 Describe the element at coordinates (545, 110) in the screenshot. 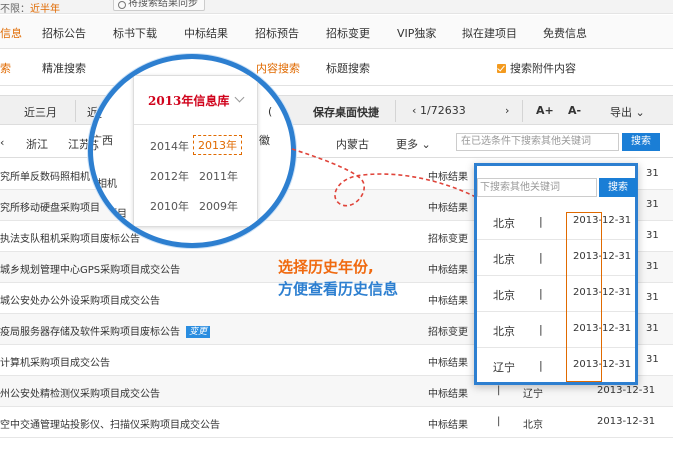

I see `font-increase-button: A+` at that location.